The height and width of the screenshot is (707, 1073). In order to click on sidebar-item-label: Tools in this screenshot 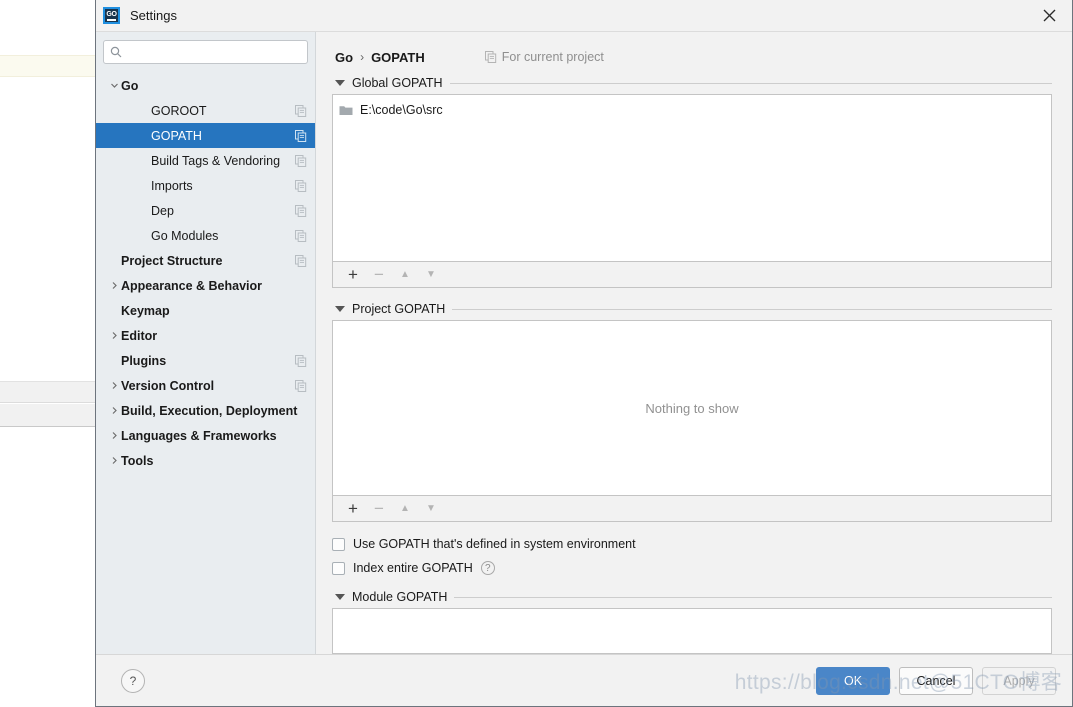, I will do `click(137, 460)`.